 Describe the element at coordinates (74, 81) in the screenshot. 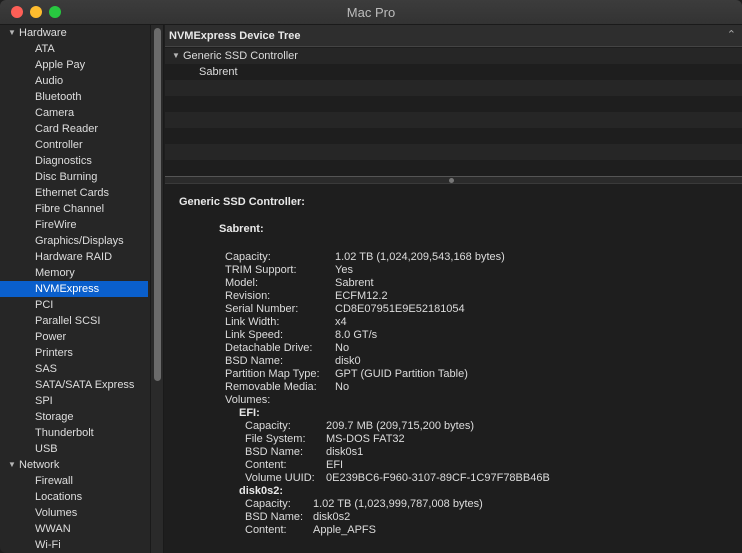

I see `sidebar-item-audio: Audio` at that location.